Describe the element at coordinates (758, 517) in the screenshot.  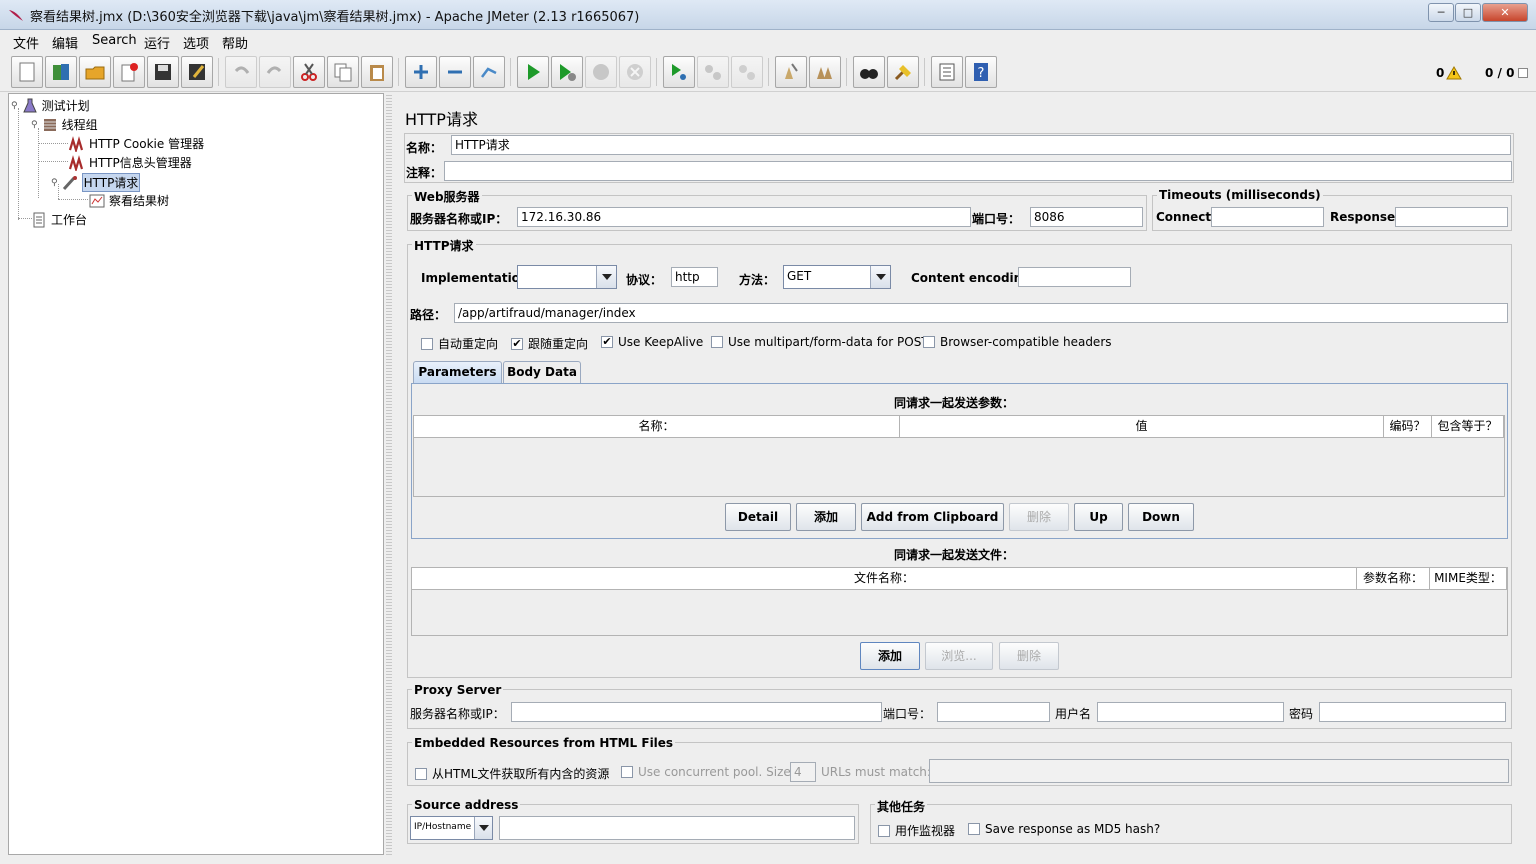
I see `detail-button: Detail` at that location.